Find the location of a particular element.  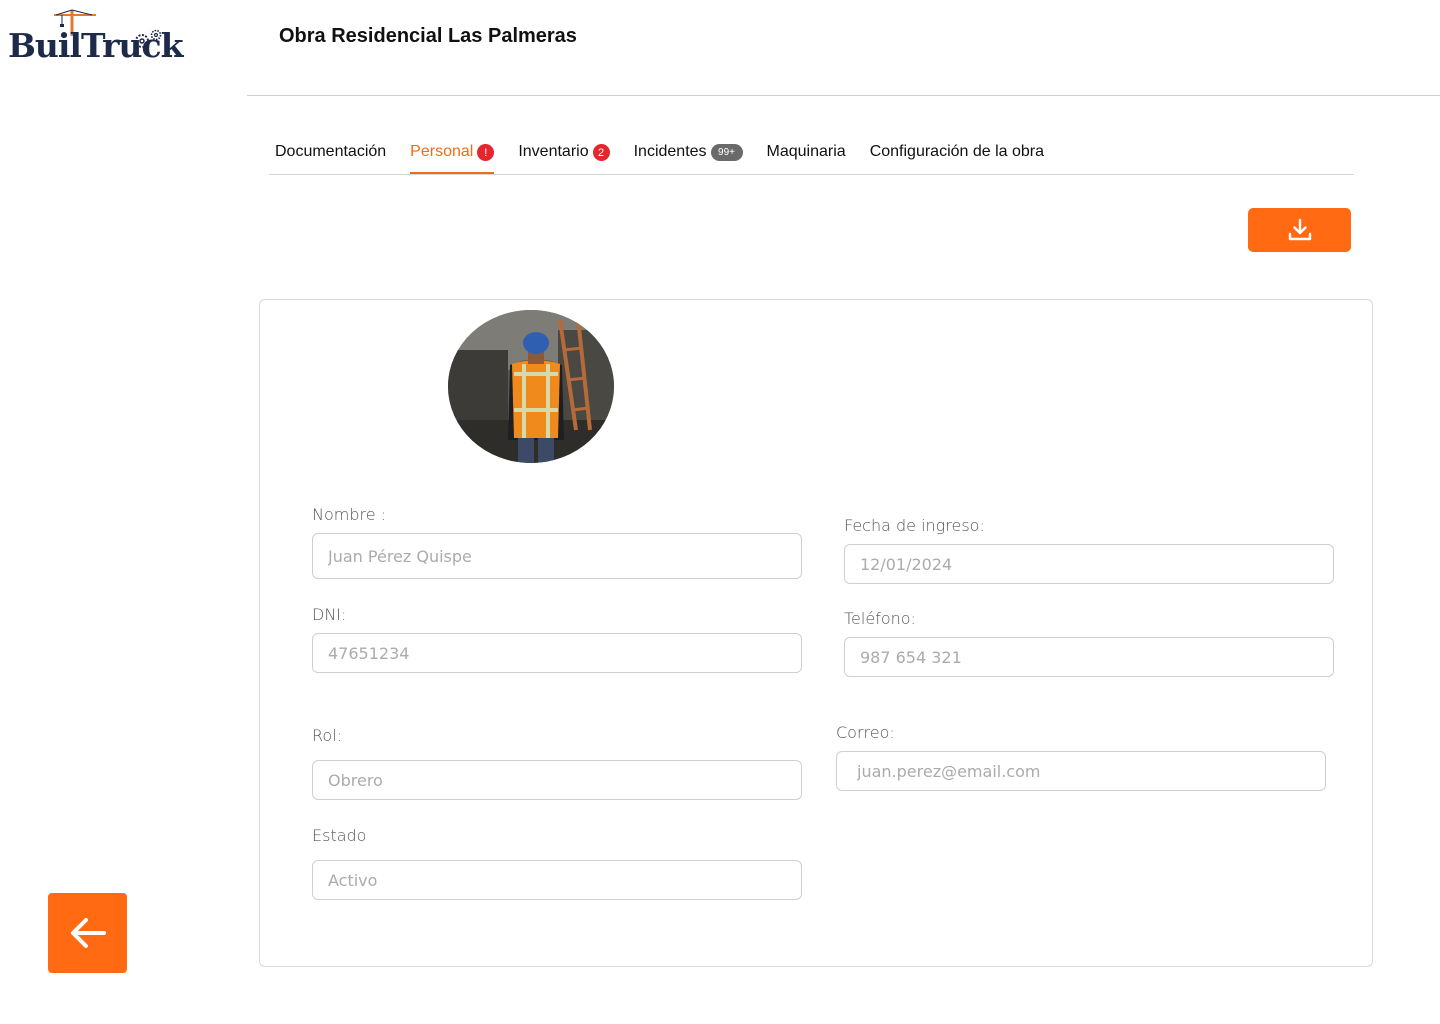

tab-personal: Personal ! is located at coordinates (452, 157).